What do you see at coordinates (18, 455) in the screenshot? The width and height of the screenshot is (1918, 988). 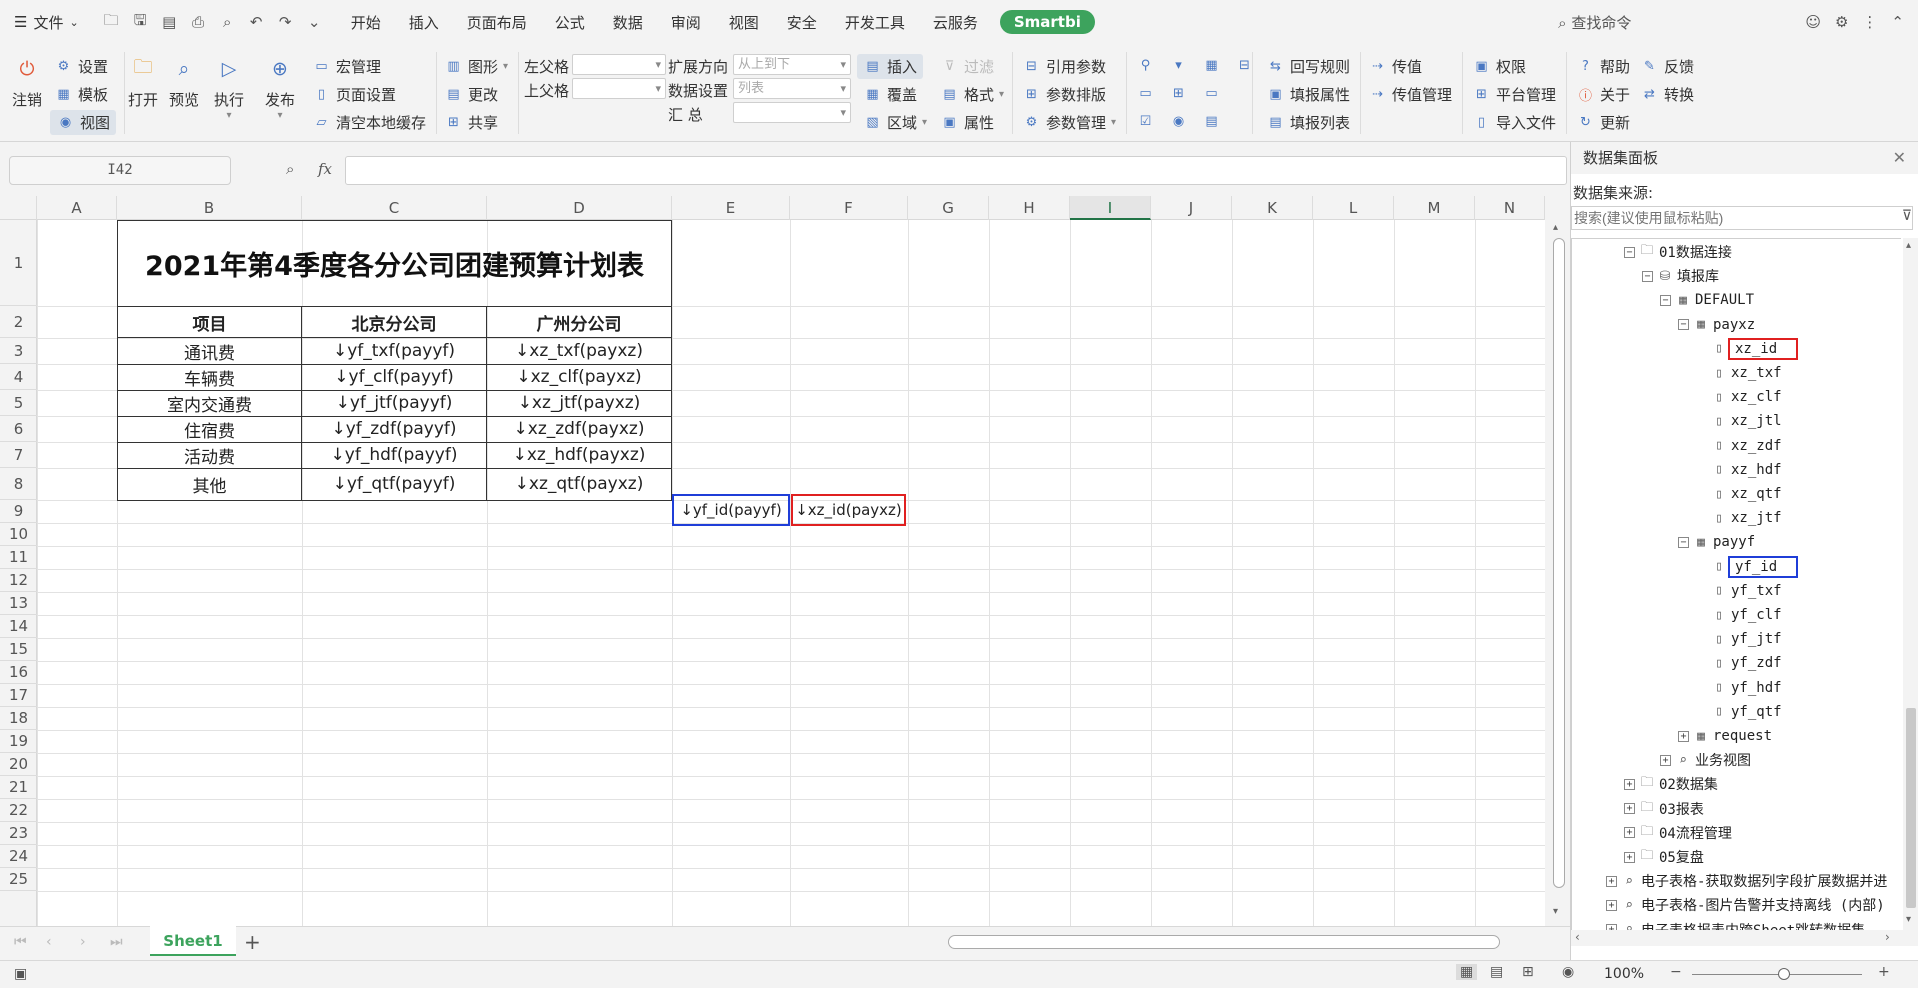 I see `row-header: 7` at bounding box center [18, 455].